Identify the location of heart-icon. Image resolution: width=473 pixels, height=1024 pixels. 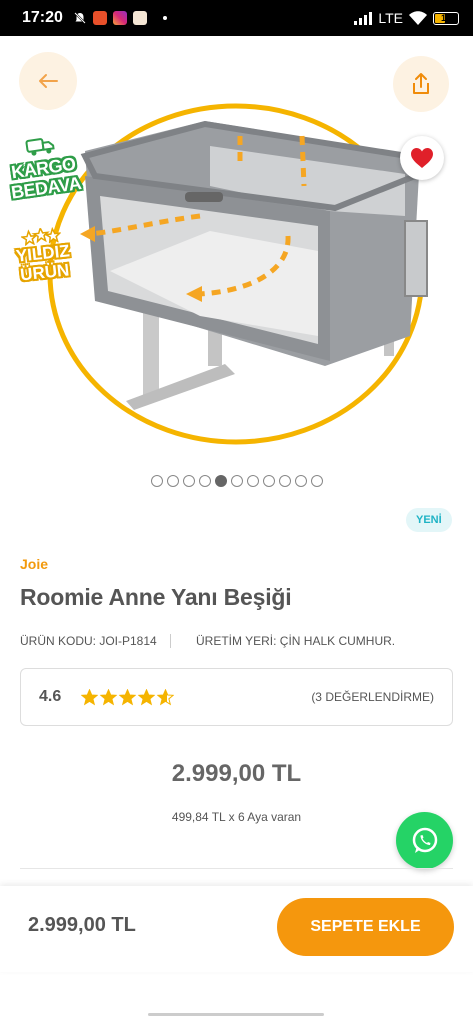
(422, 158).